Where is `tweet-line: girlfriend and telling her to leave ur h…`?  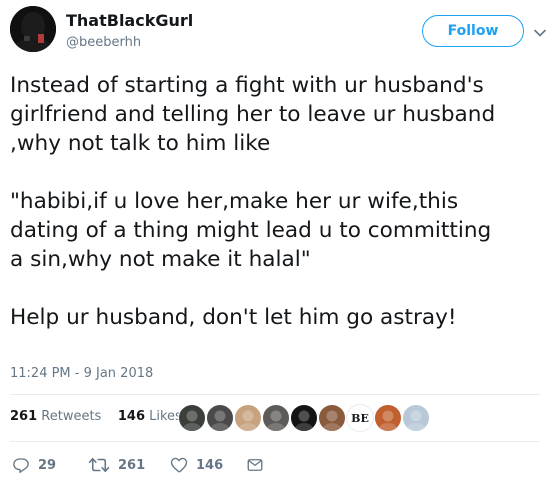 tweet-line: girlfriend and telling her to leave ur h… is located at coordinates (253, 114).